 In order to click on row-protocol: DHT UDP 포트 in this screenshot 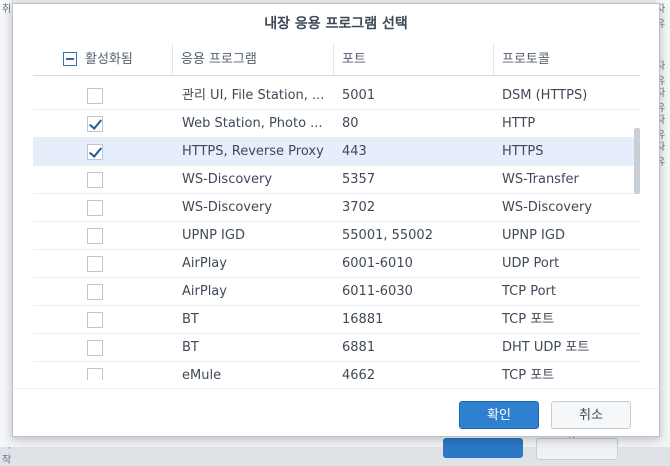, I will do `click(546, 347)`.